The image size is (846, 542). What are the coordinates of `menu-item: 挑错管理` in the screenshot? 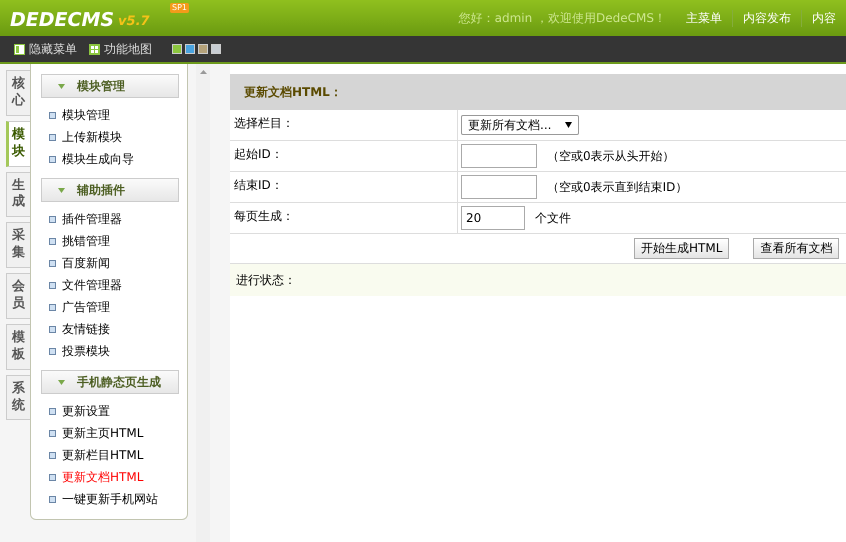 It's located at (86, 241).